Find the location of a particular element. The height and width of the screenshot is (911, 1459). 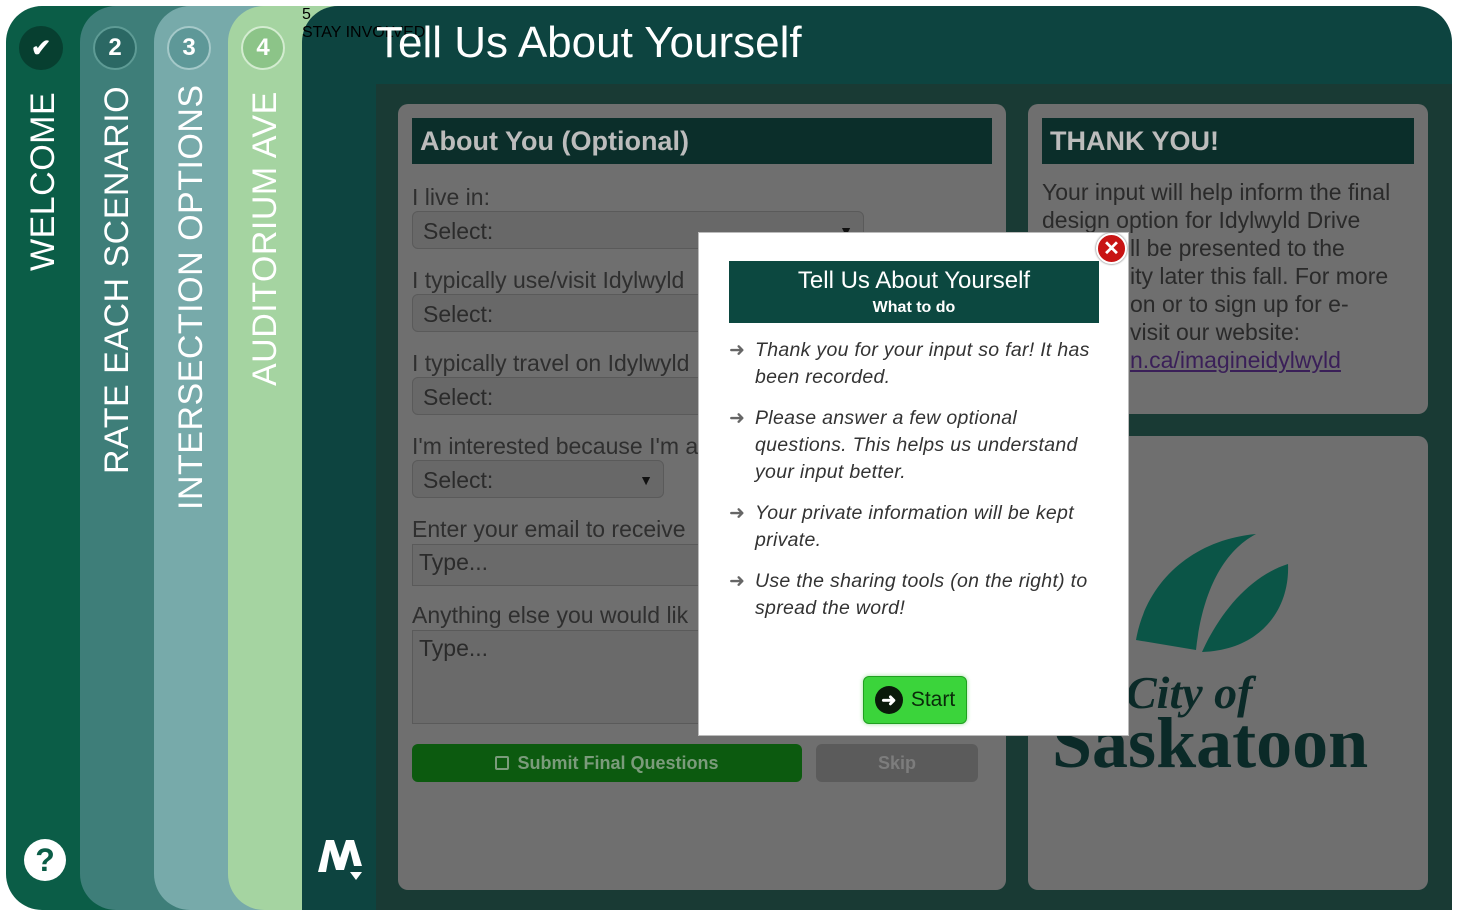

thank-you-heading: THANK YOU! is located at coordinates (1228, 141).